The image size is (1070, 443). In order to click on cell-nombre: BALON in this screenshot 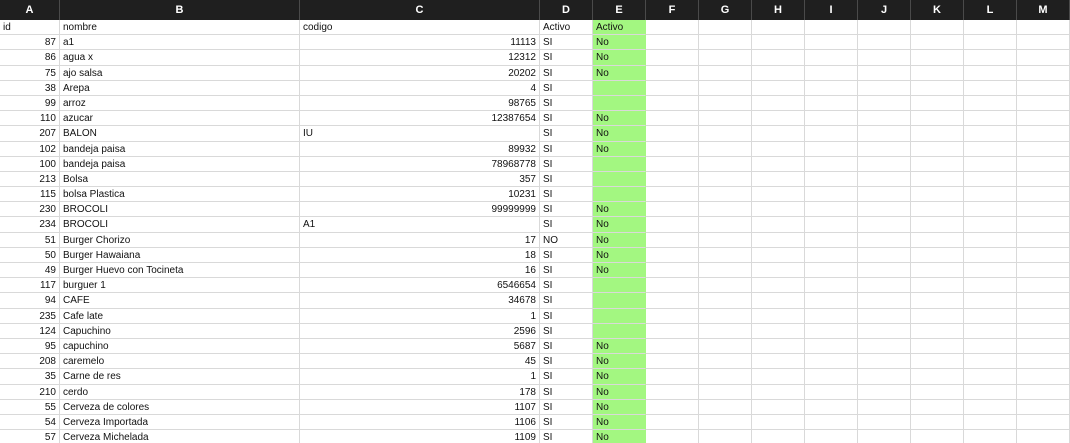, I will do `click(180, 134)`.